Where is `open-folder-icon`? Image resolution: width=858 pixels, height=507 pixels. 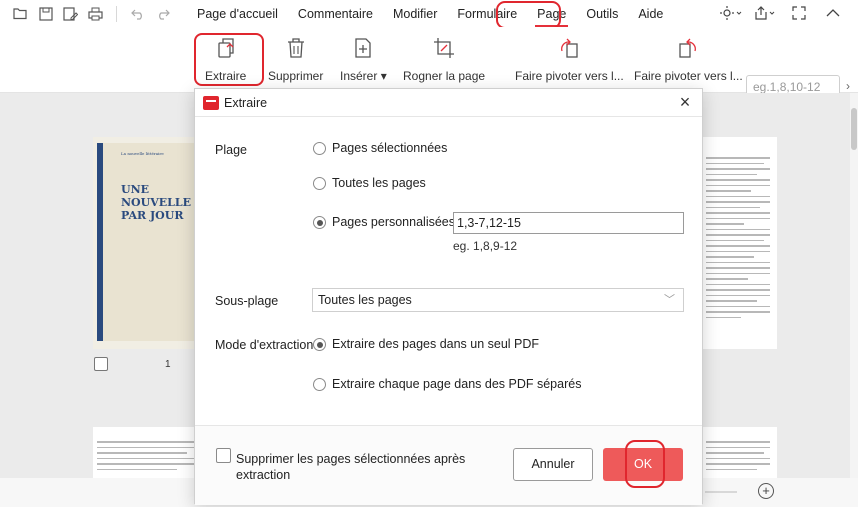 open-folder-icon is located at coordinates (20, 14).